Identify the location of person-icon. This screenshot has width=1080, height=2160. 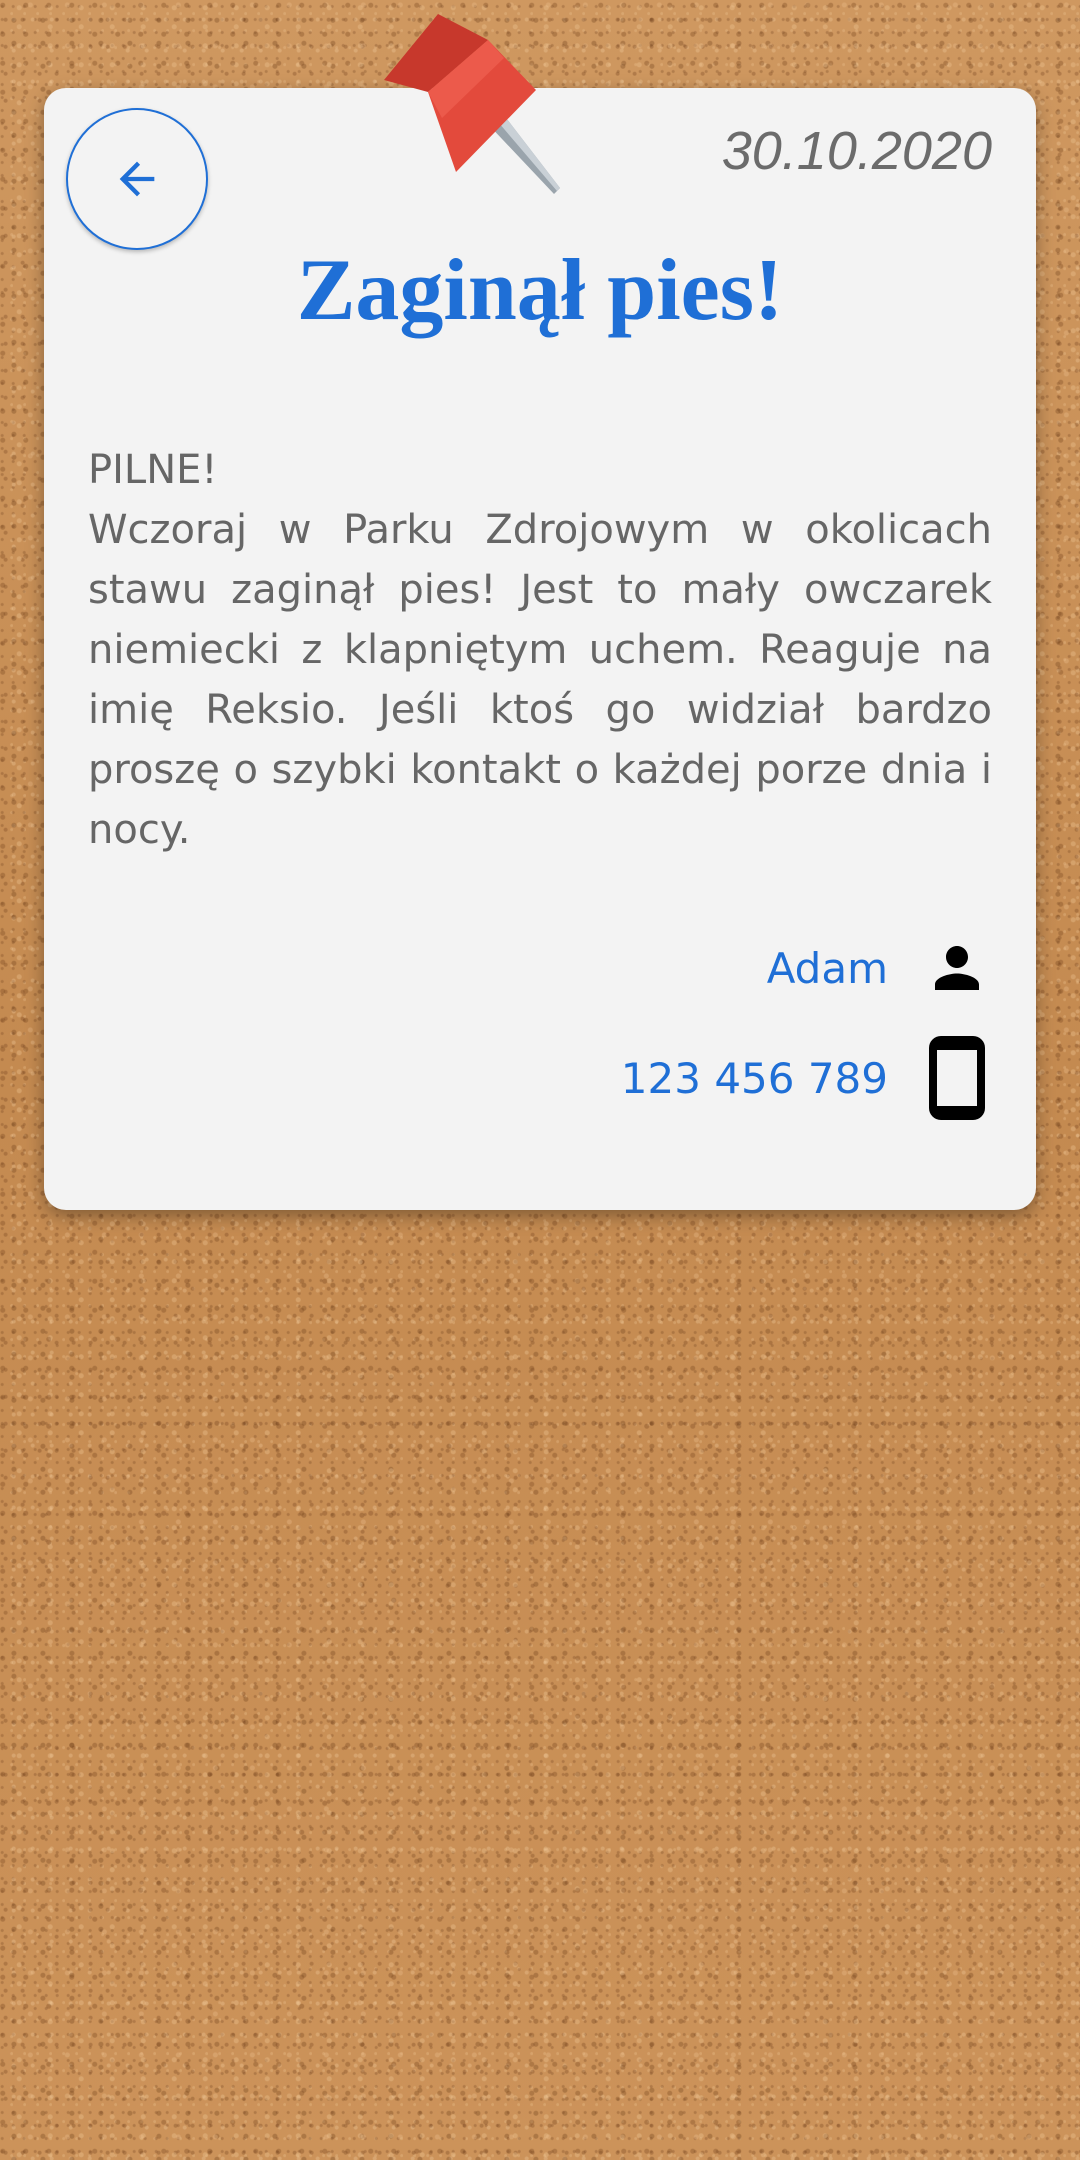
(957, 968).